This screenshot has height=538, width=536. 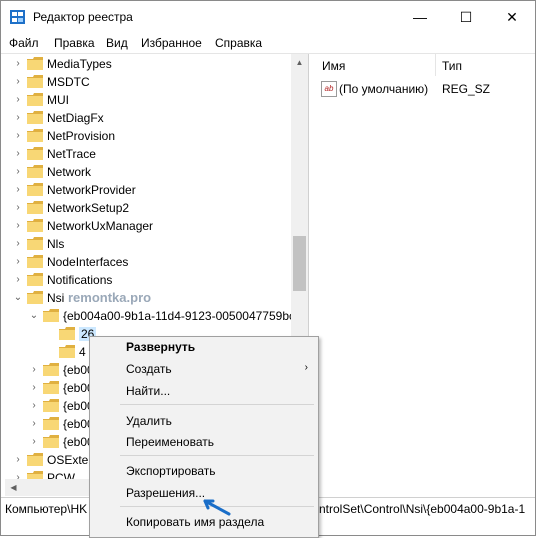 I want to click on tree-item-label: 4, so click(x=82, y=352).